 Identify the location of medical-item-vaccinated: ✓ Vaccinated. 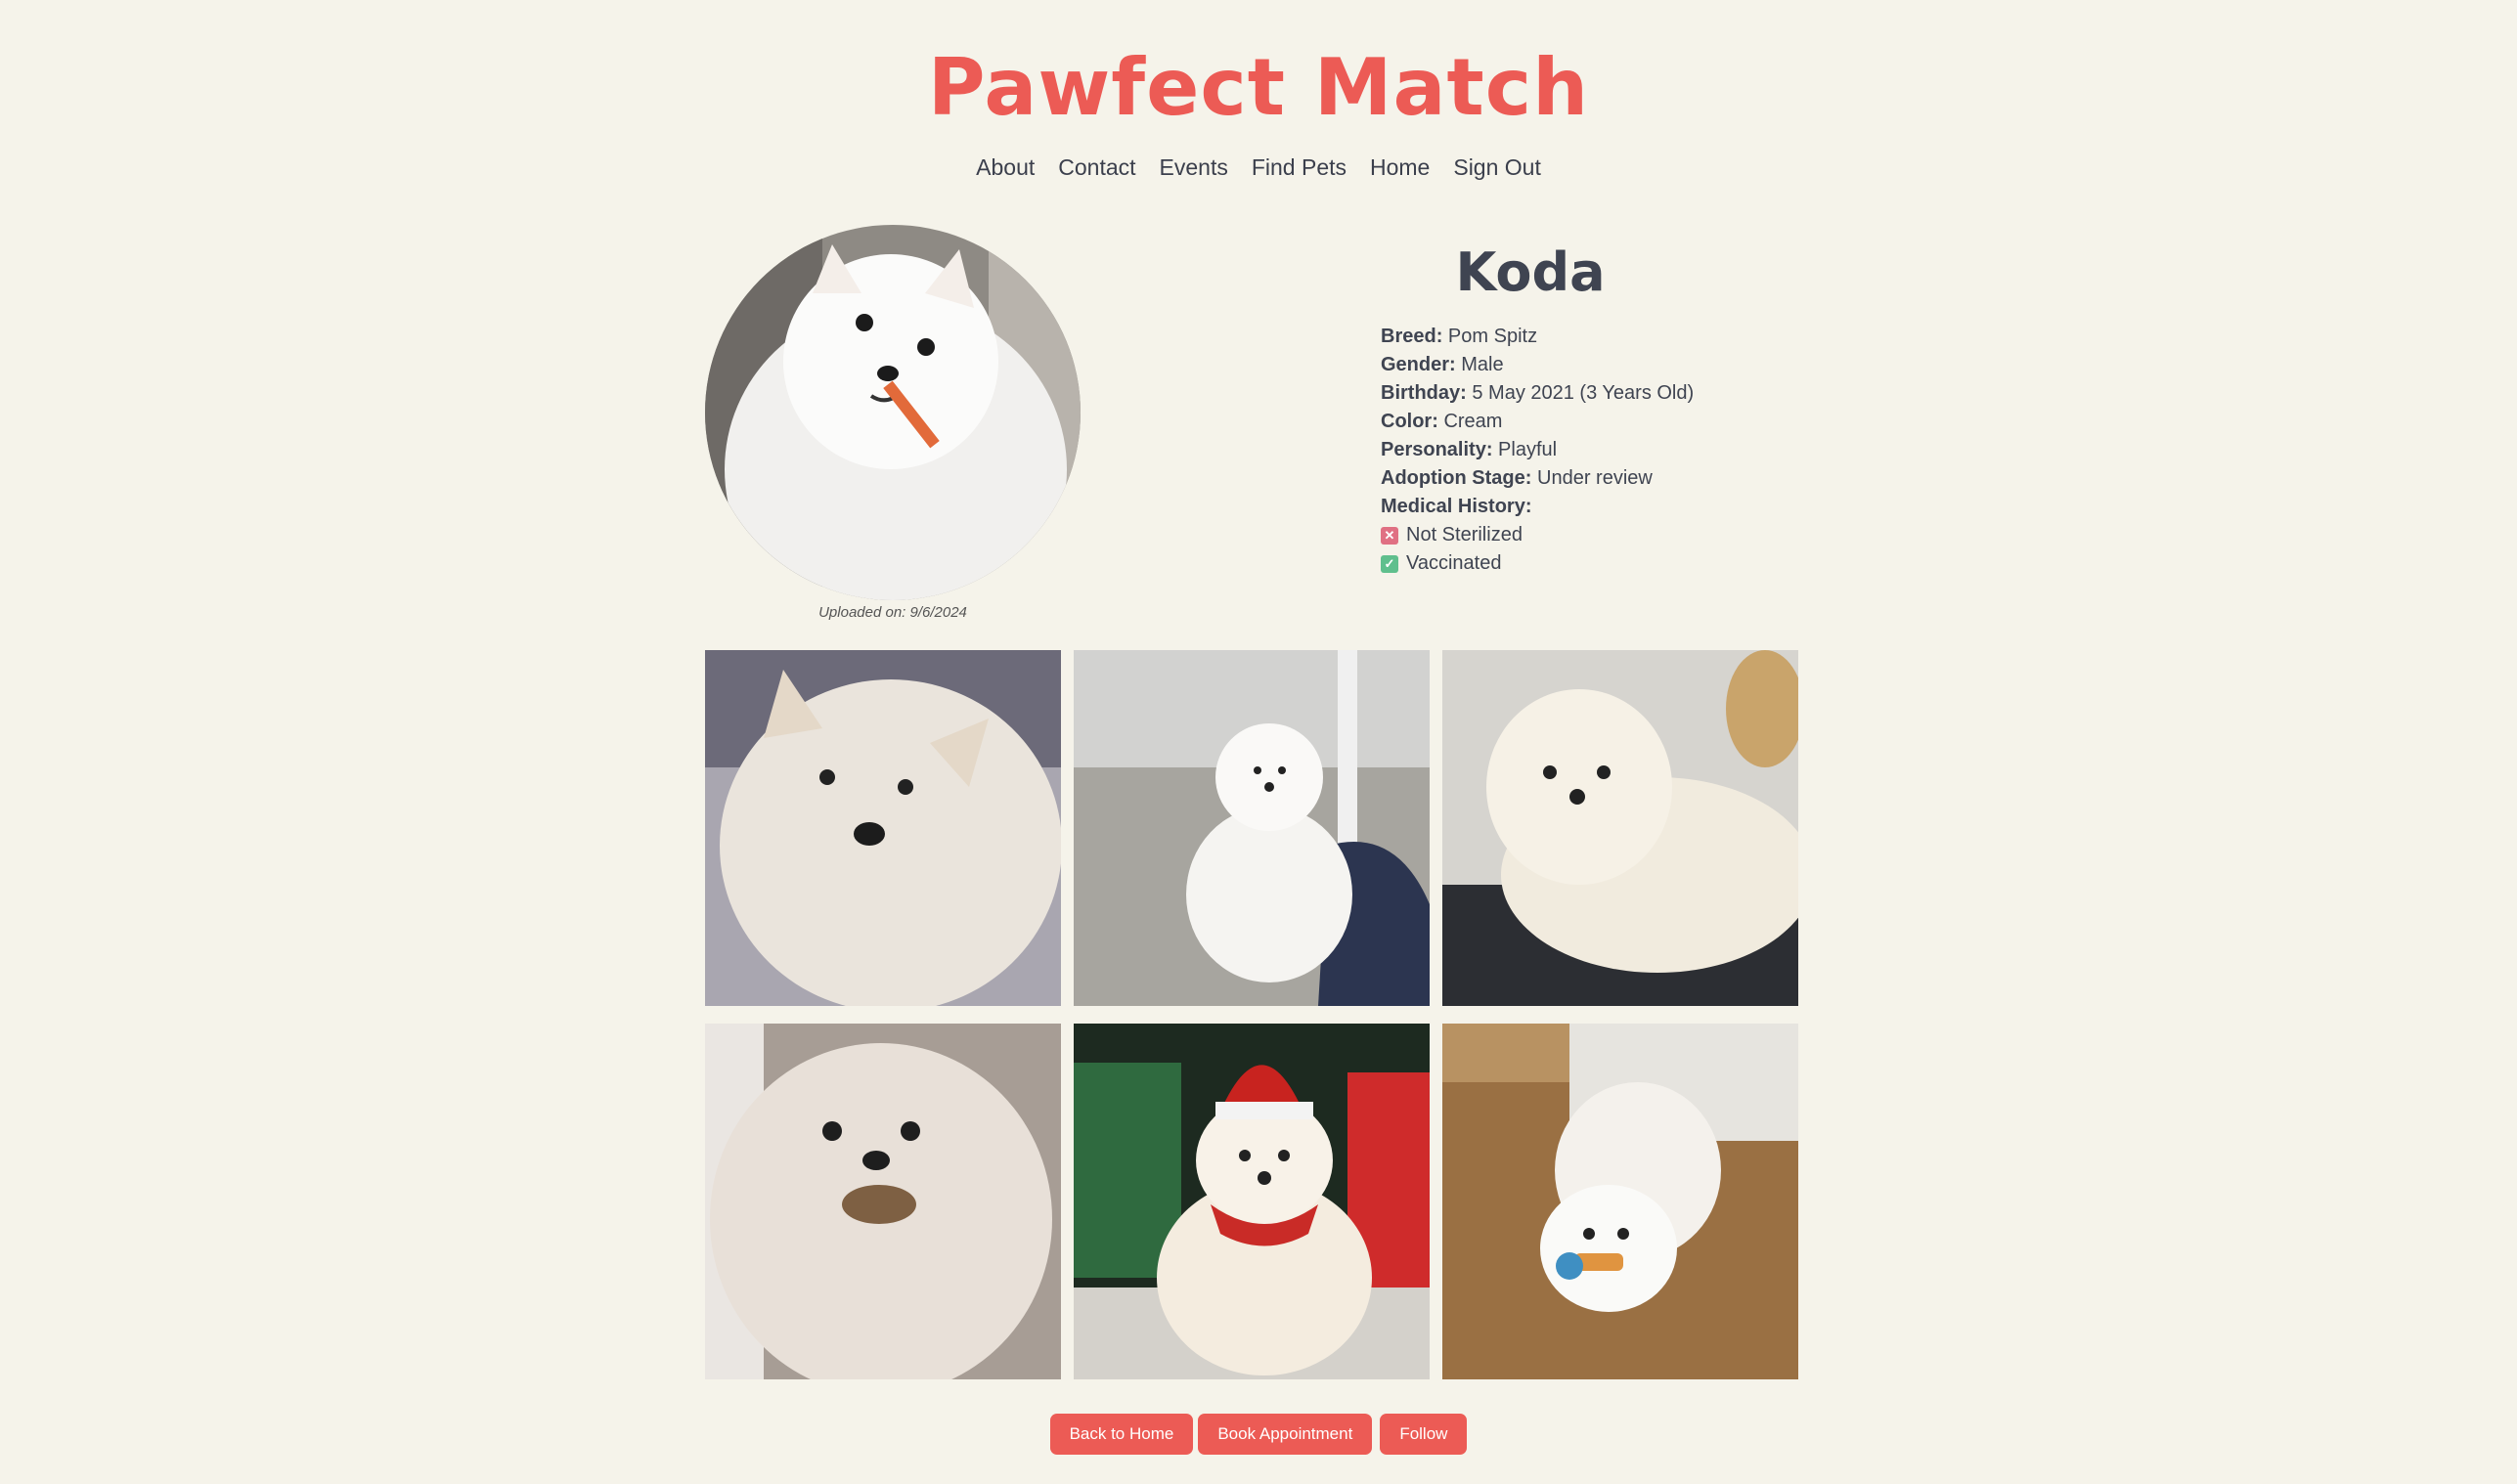
(1635, 563).